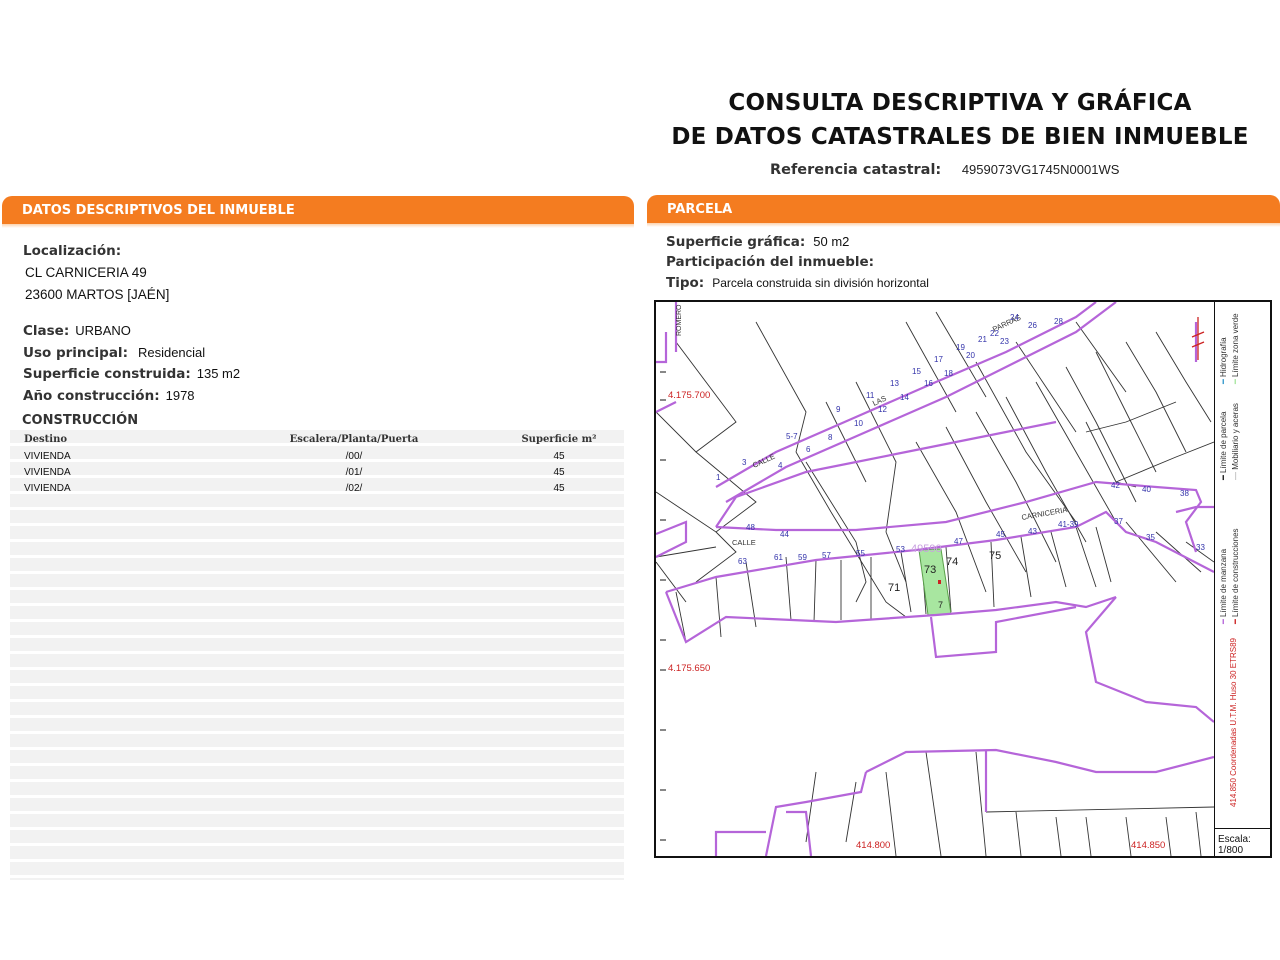  I want to click on house-number: 5-7, so click(792, 436).